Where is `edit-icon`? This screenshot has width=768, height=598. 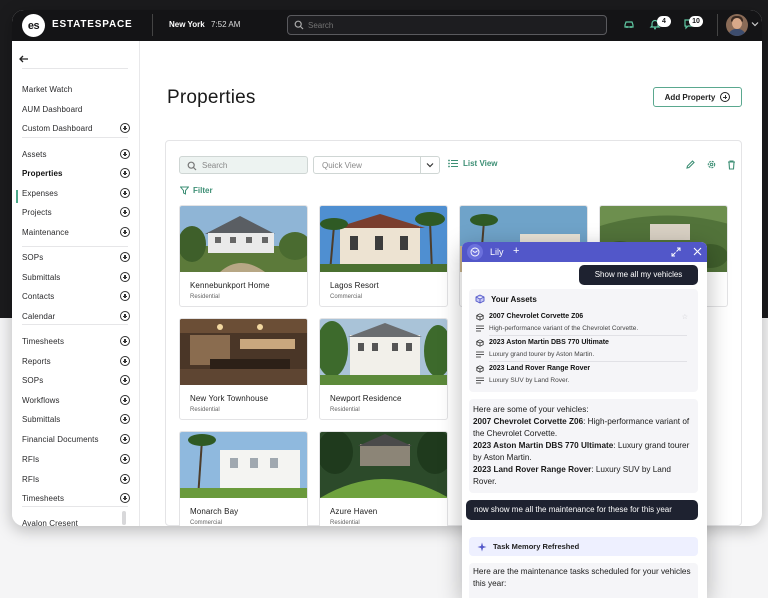
edit-icon is located at coordinates (690, 164).